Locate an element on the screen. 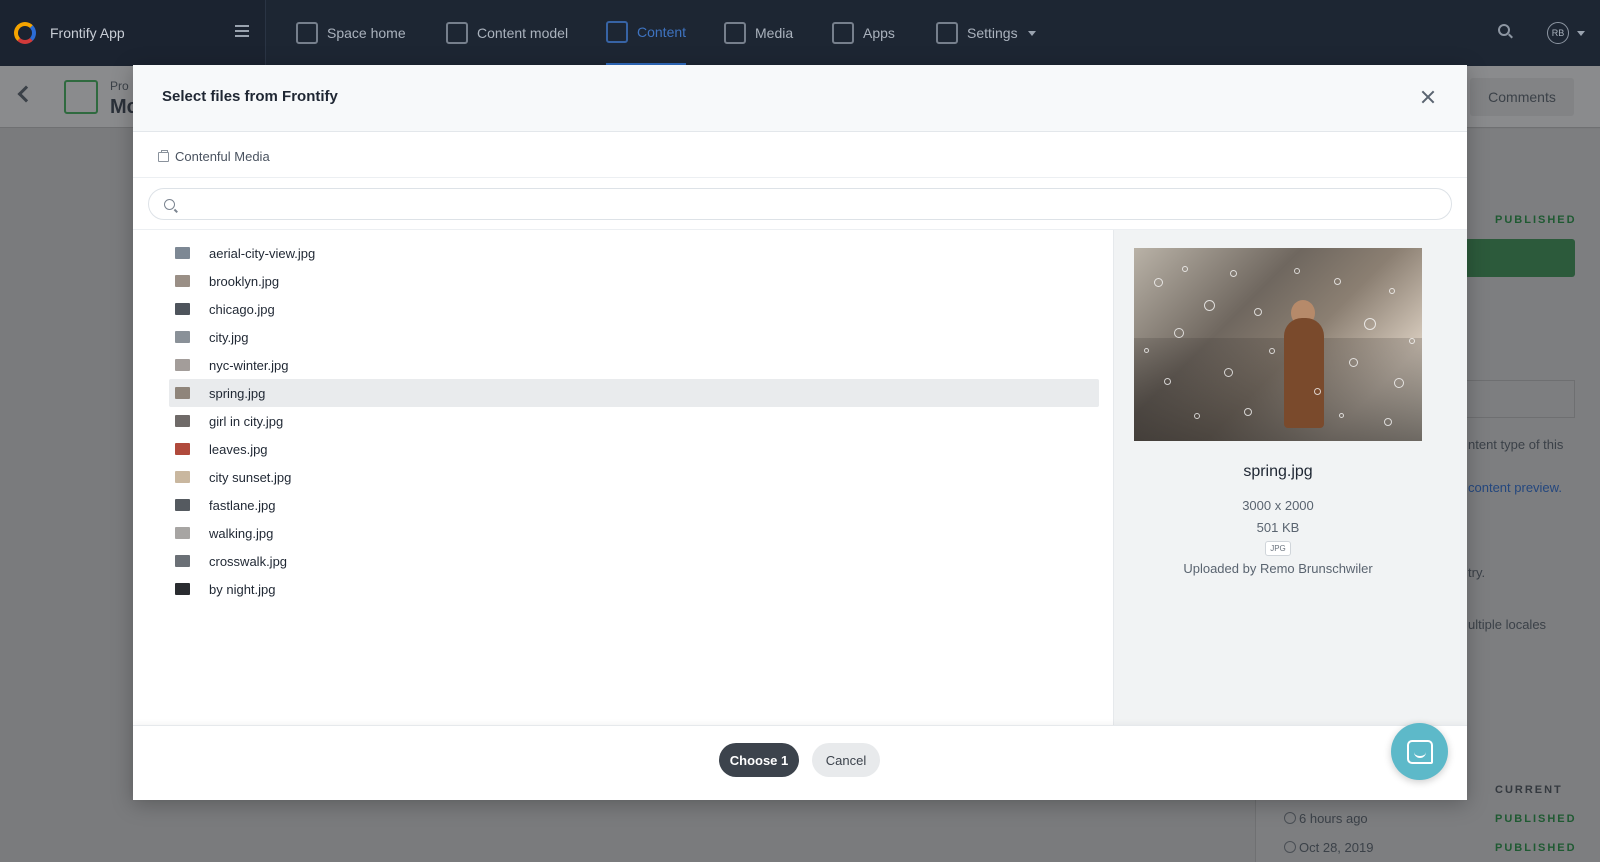 This screenshot has width=1600, height=862. divider is located at coordinates (800, 177).